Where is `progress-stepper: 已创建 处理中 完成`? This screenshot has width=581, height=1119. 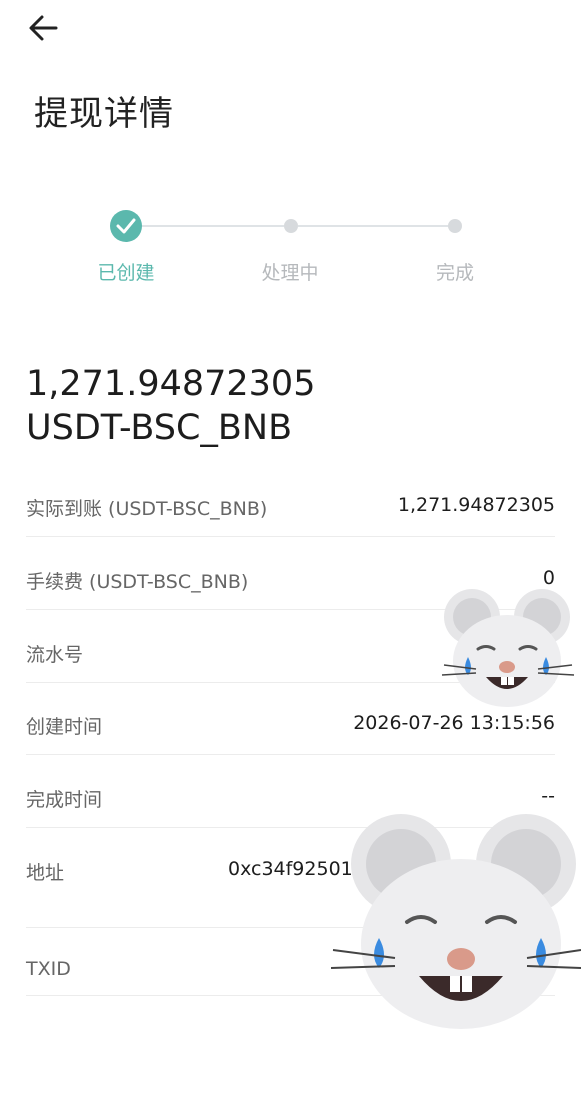
progress-stepper: 已创建 处理中 完成 is located at coordinates (290, 245).